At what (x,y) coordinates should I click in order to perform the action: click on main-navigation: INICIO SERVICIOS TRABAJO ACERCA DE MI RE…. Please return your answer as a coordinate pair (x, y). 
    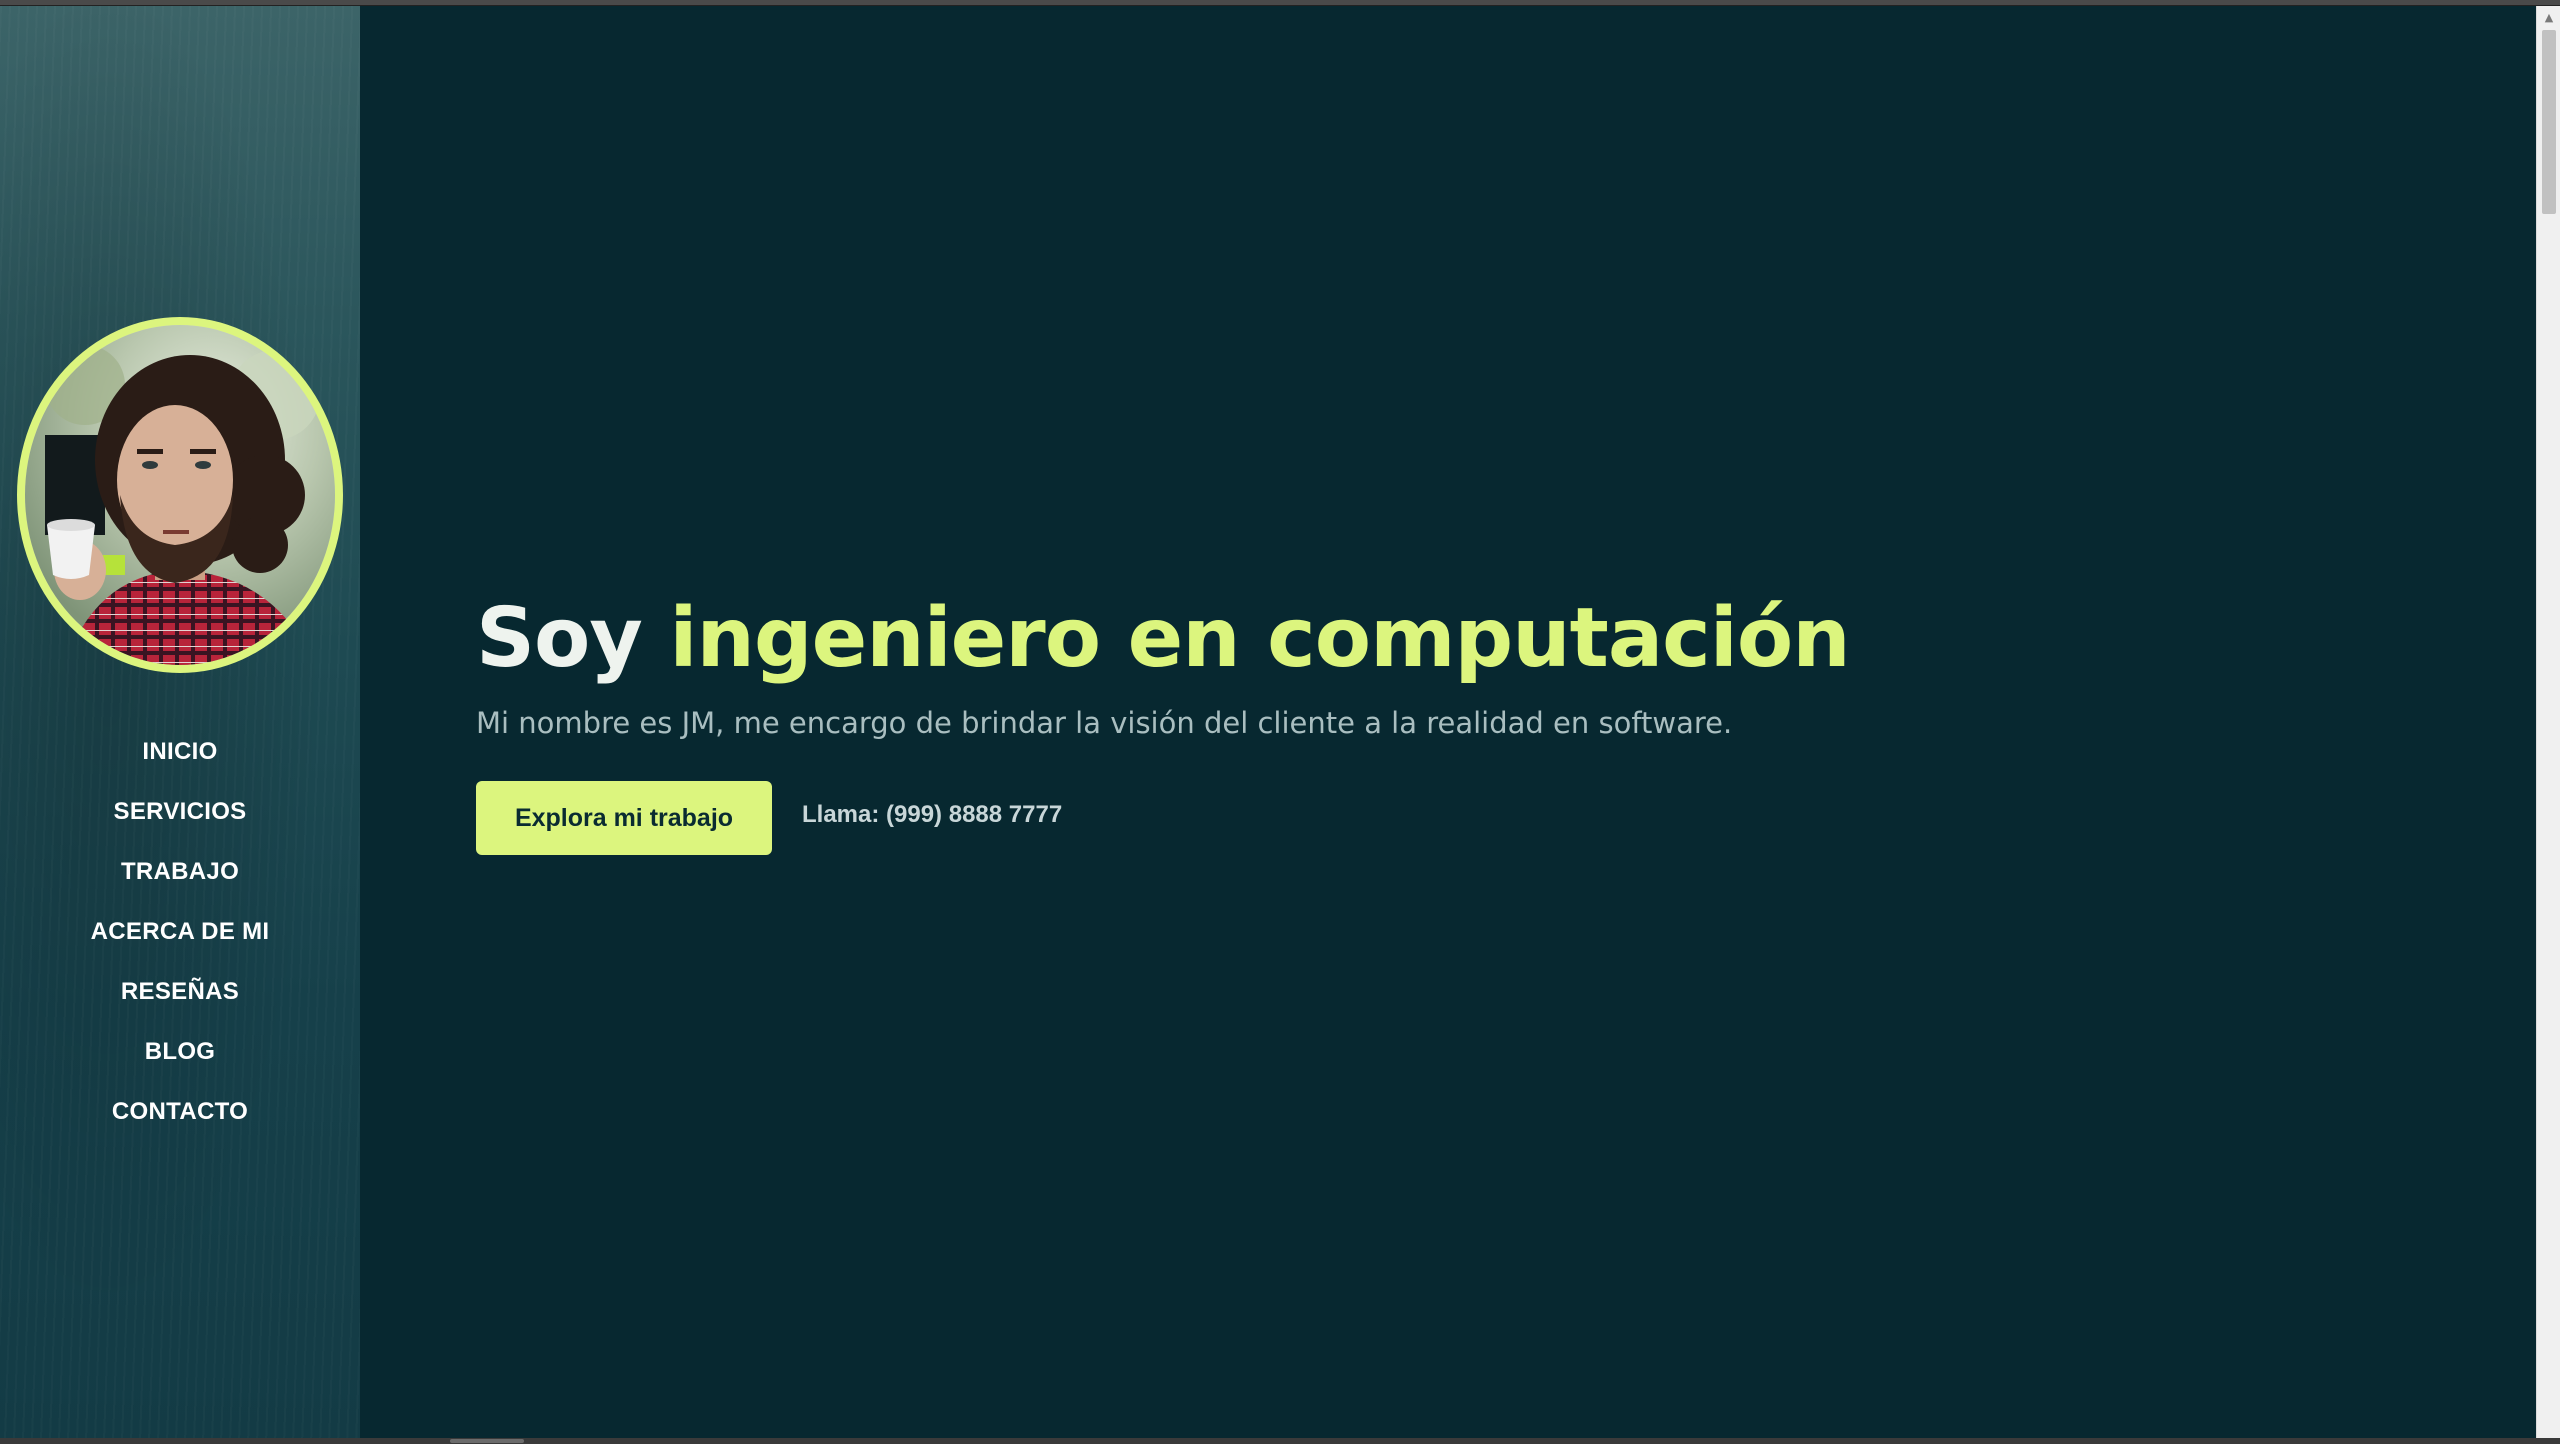
    Looking at the image, I should click on (180, 932).